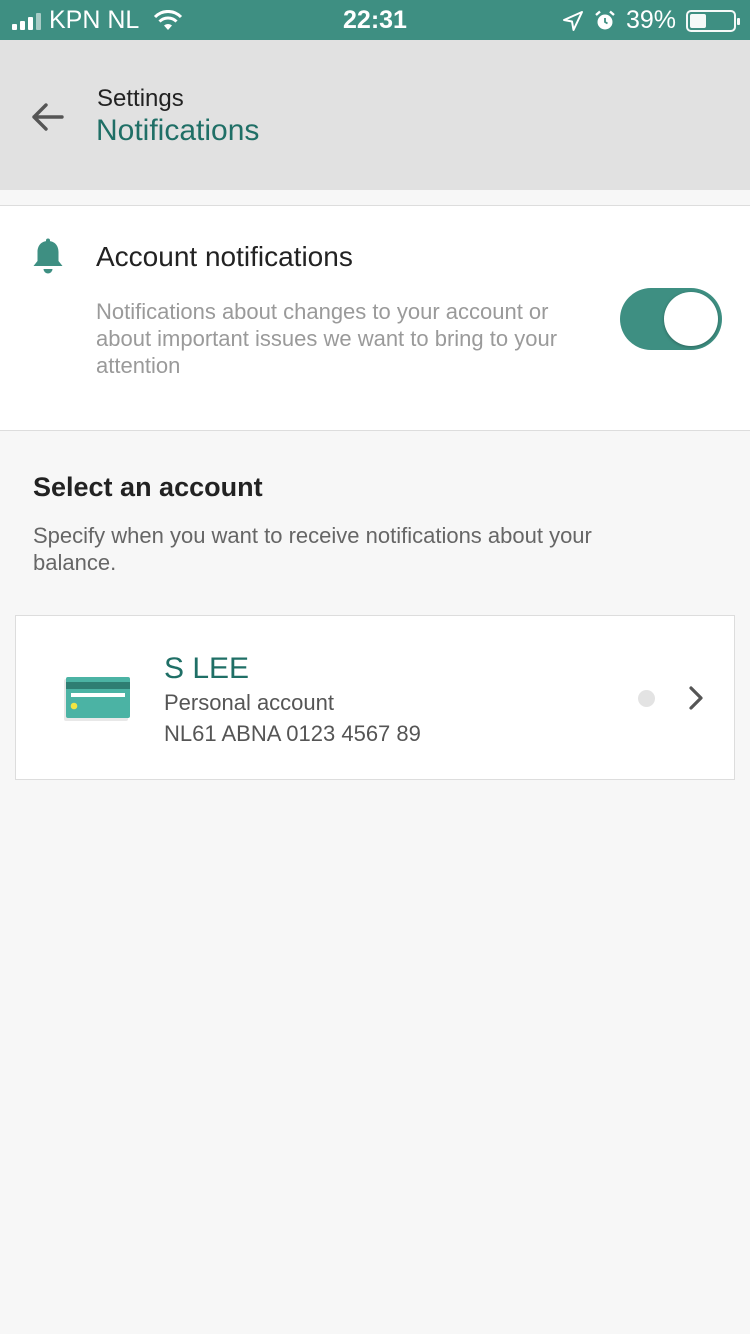 This screenshot has width=750, height=1334. Describe the element at coordinates (48, 256) in the screenshot. I see `bell-icon` at that location.